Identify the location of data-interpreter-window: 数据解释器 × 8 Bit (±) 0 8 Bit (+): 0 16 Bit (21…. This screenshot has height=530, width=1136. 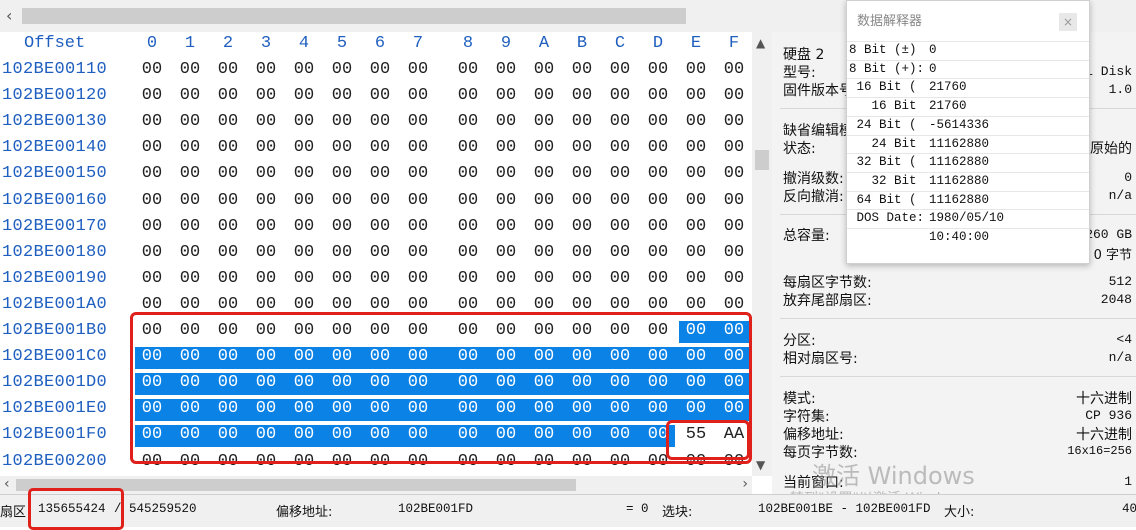
(968, 132).